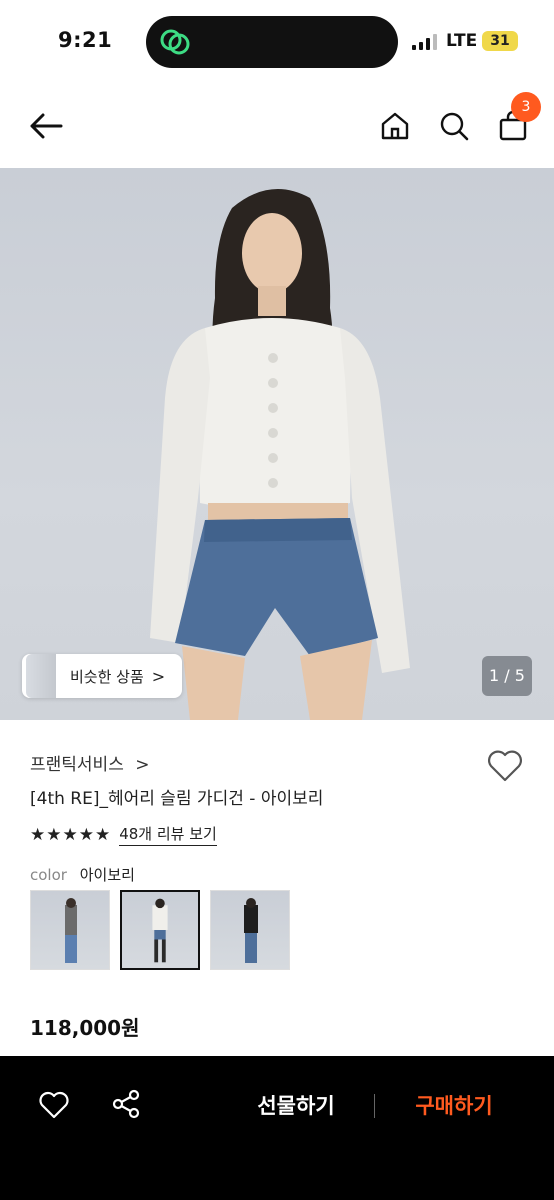 This screenshot has width=554, height=1200. I want to click on similar-product-thumbnail, so click(41, 676).